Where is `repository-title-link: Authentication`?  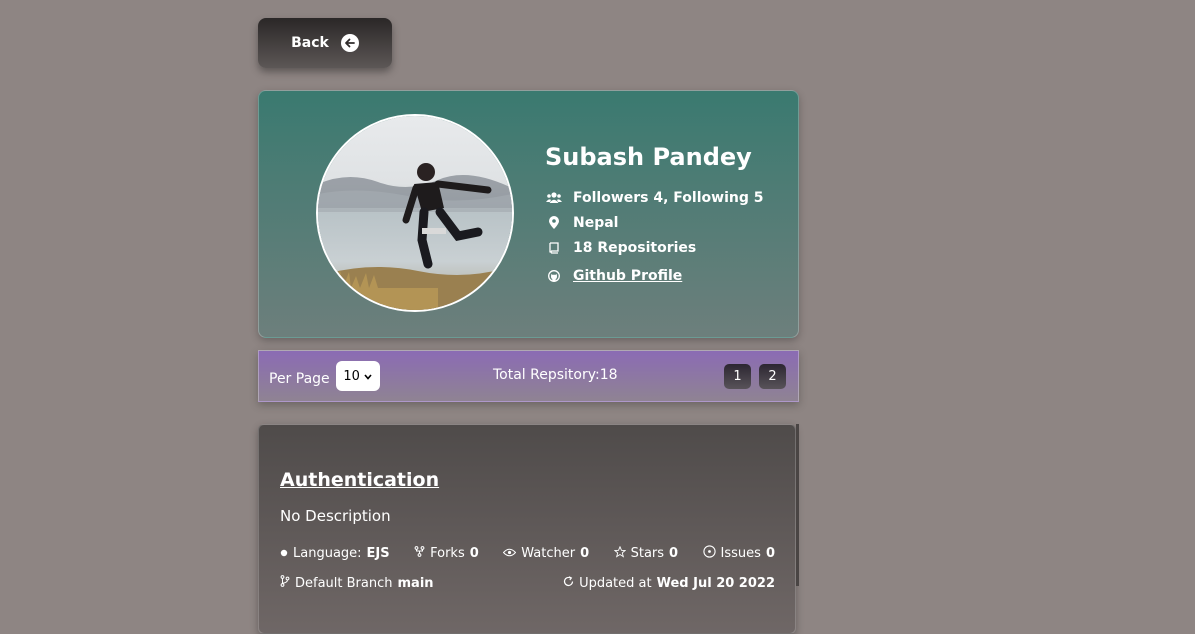 repository-title-link: Authentication is located at coordinates (359, 480).